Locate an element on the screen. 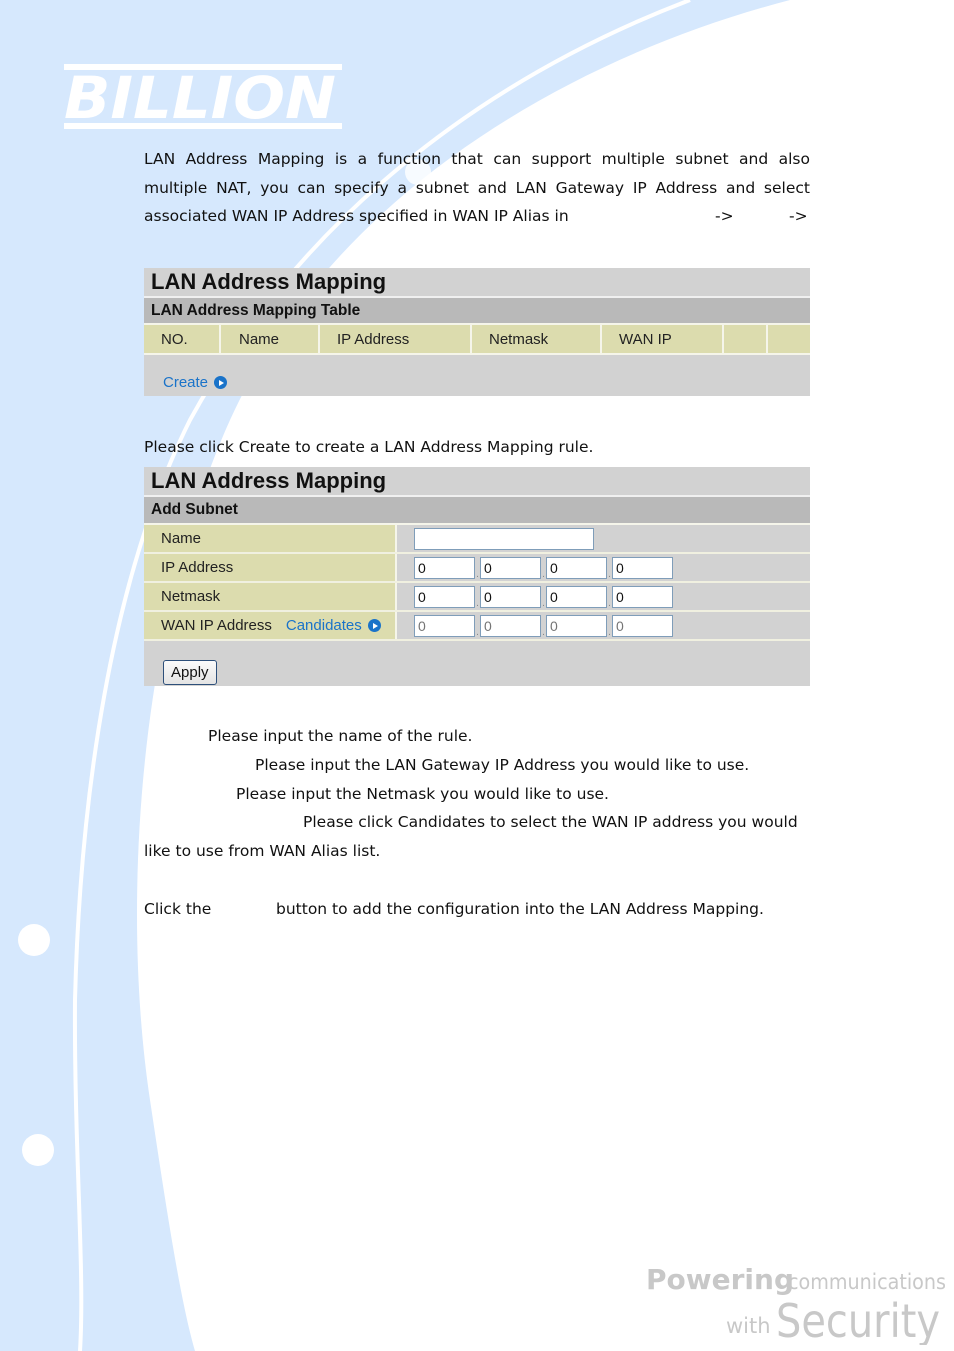 The width and height of the screenshot is (954, 1351). column-name: Name is located at coordinates (270, 339).